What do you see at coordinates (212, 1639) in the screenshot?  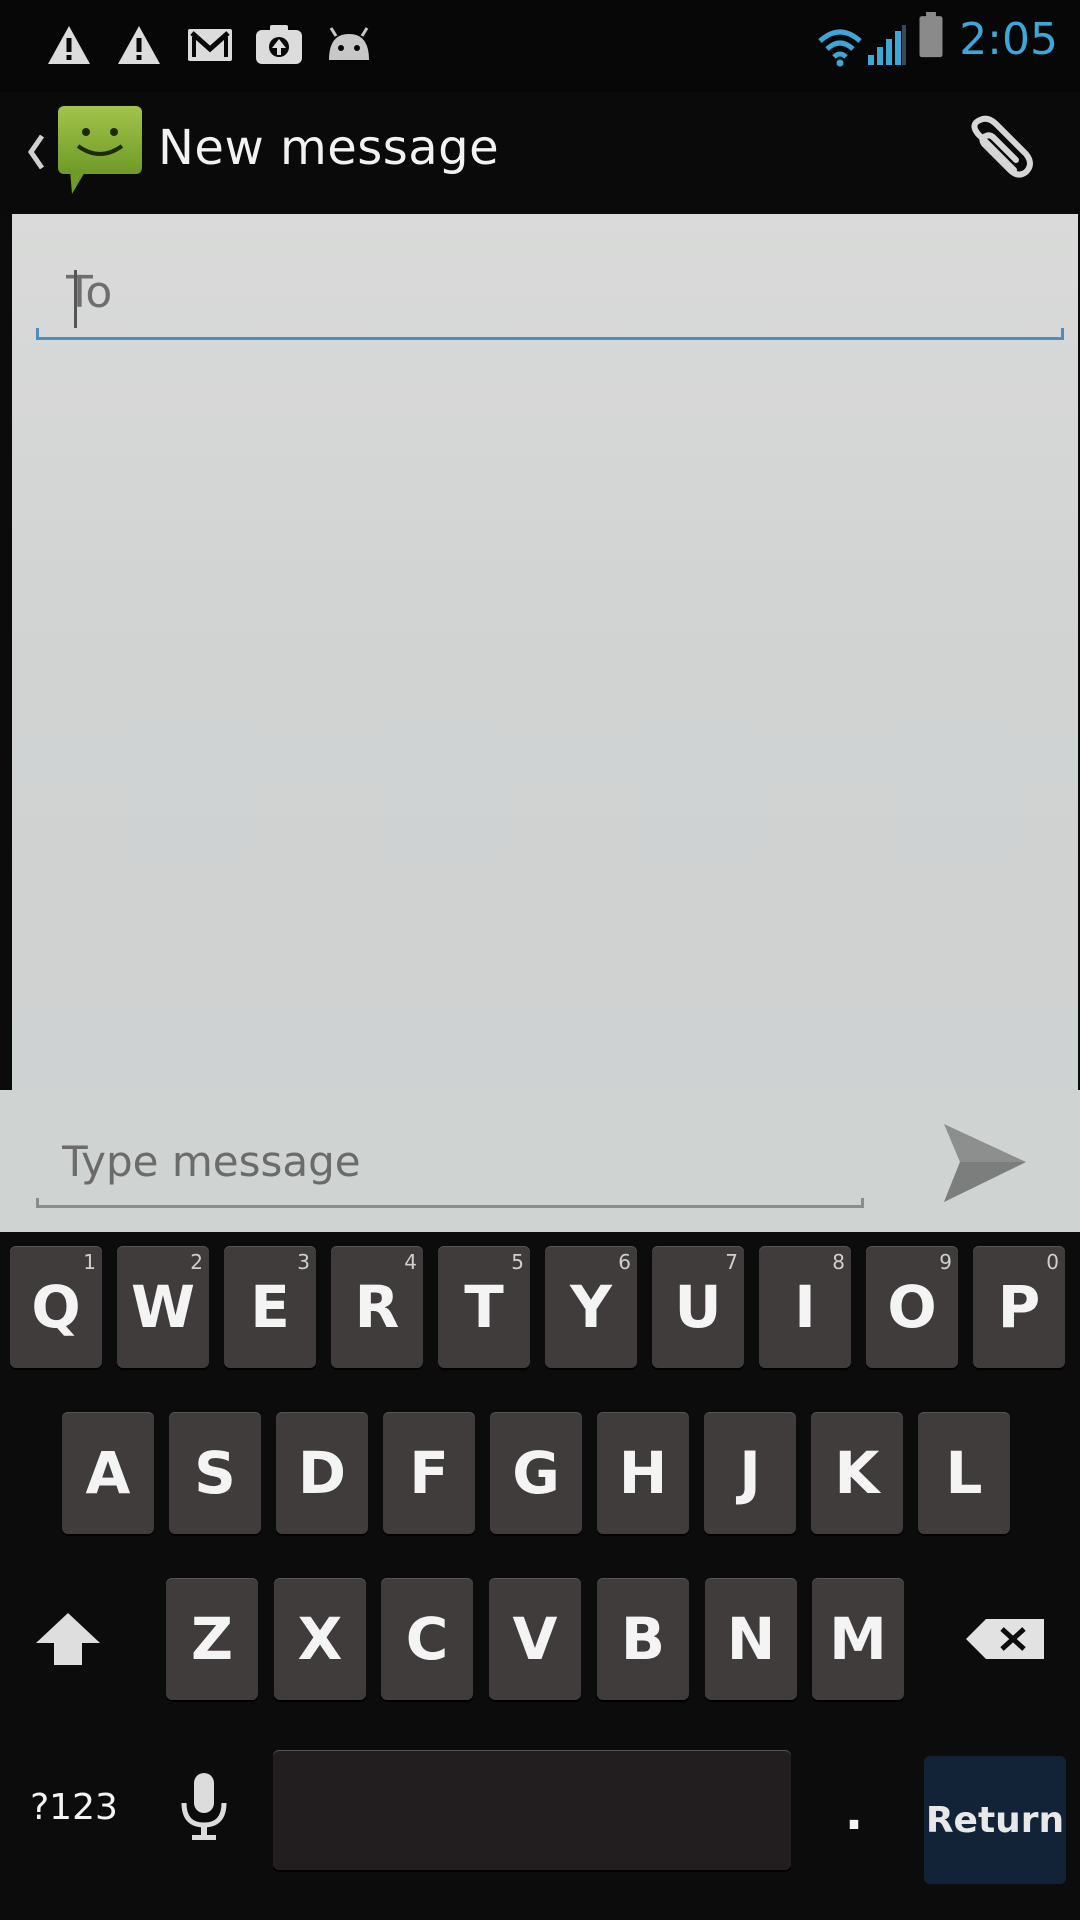 I see `key-z: Z` at bounding box center [212, 1639].